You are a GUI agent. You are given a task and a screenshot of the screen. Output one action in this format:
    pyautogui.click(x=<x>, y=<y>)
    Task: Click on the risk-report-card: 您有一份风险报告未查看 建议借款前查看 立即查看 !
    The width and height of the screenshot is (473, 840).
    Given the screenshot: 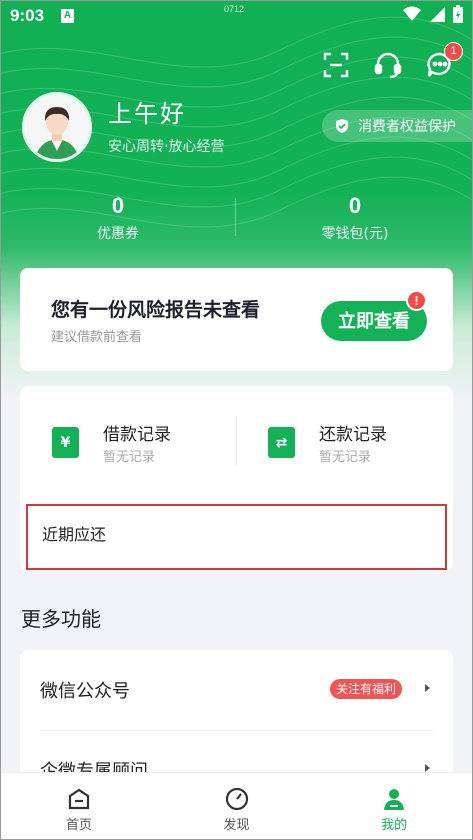 What is the action you would take?
    pyautogui.click(x=236, y=319)
    